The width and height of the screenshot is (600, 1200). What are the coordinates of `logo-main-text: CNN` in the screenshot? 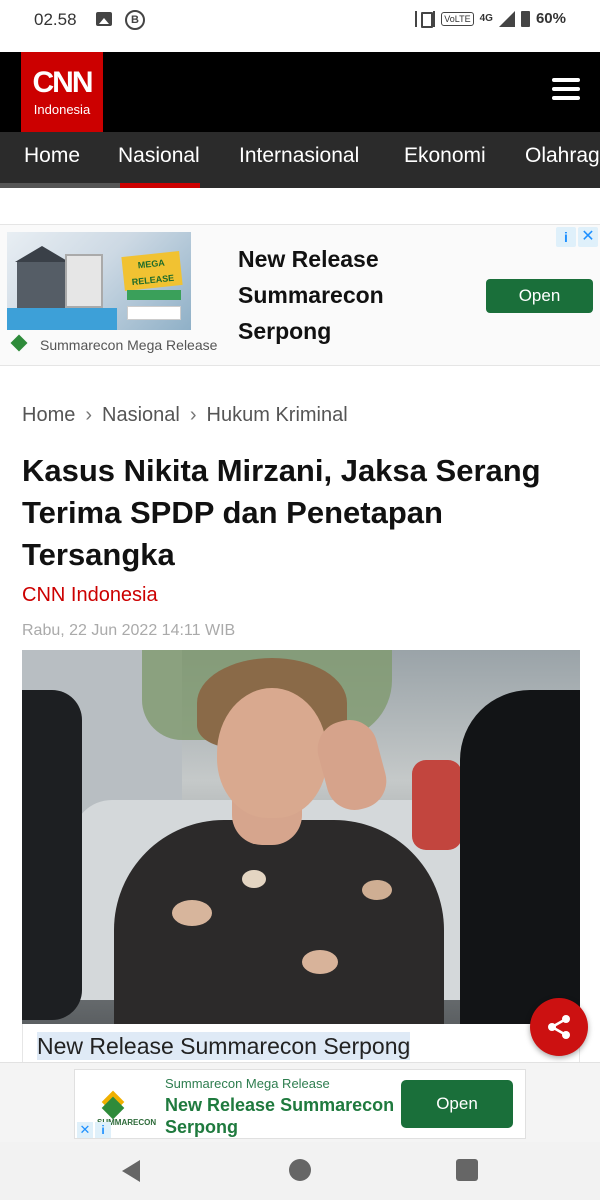 It's located at (63, 82).